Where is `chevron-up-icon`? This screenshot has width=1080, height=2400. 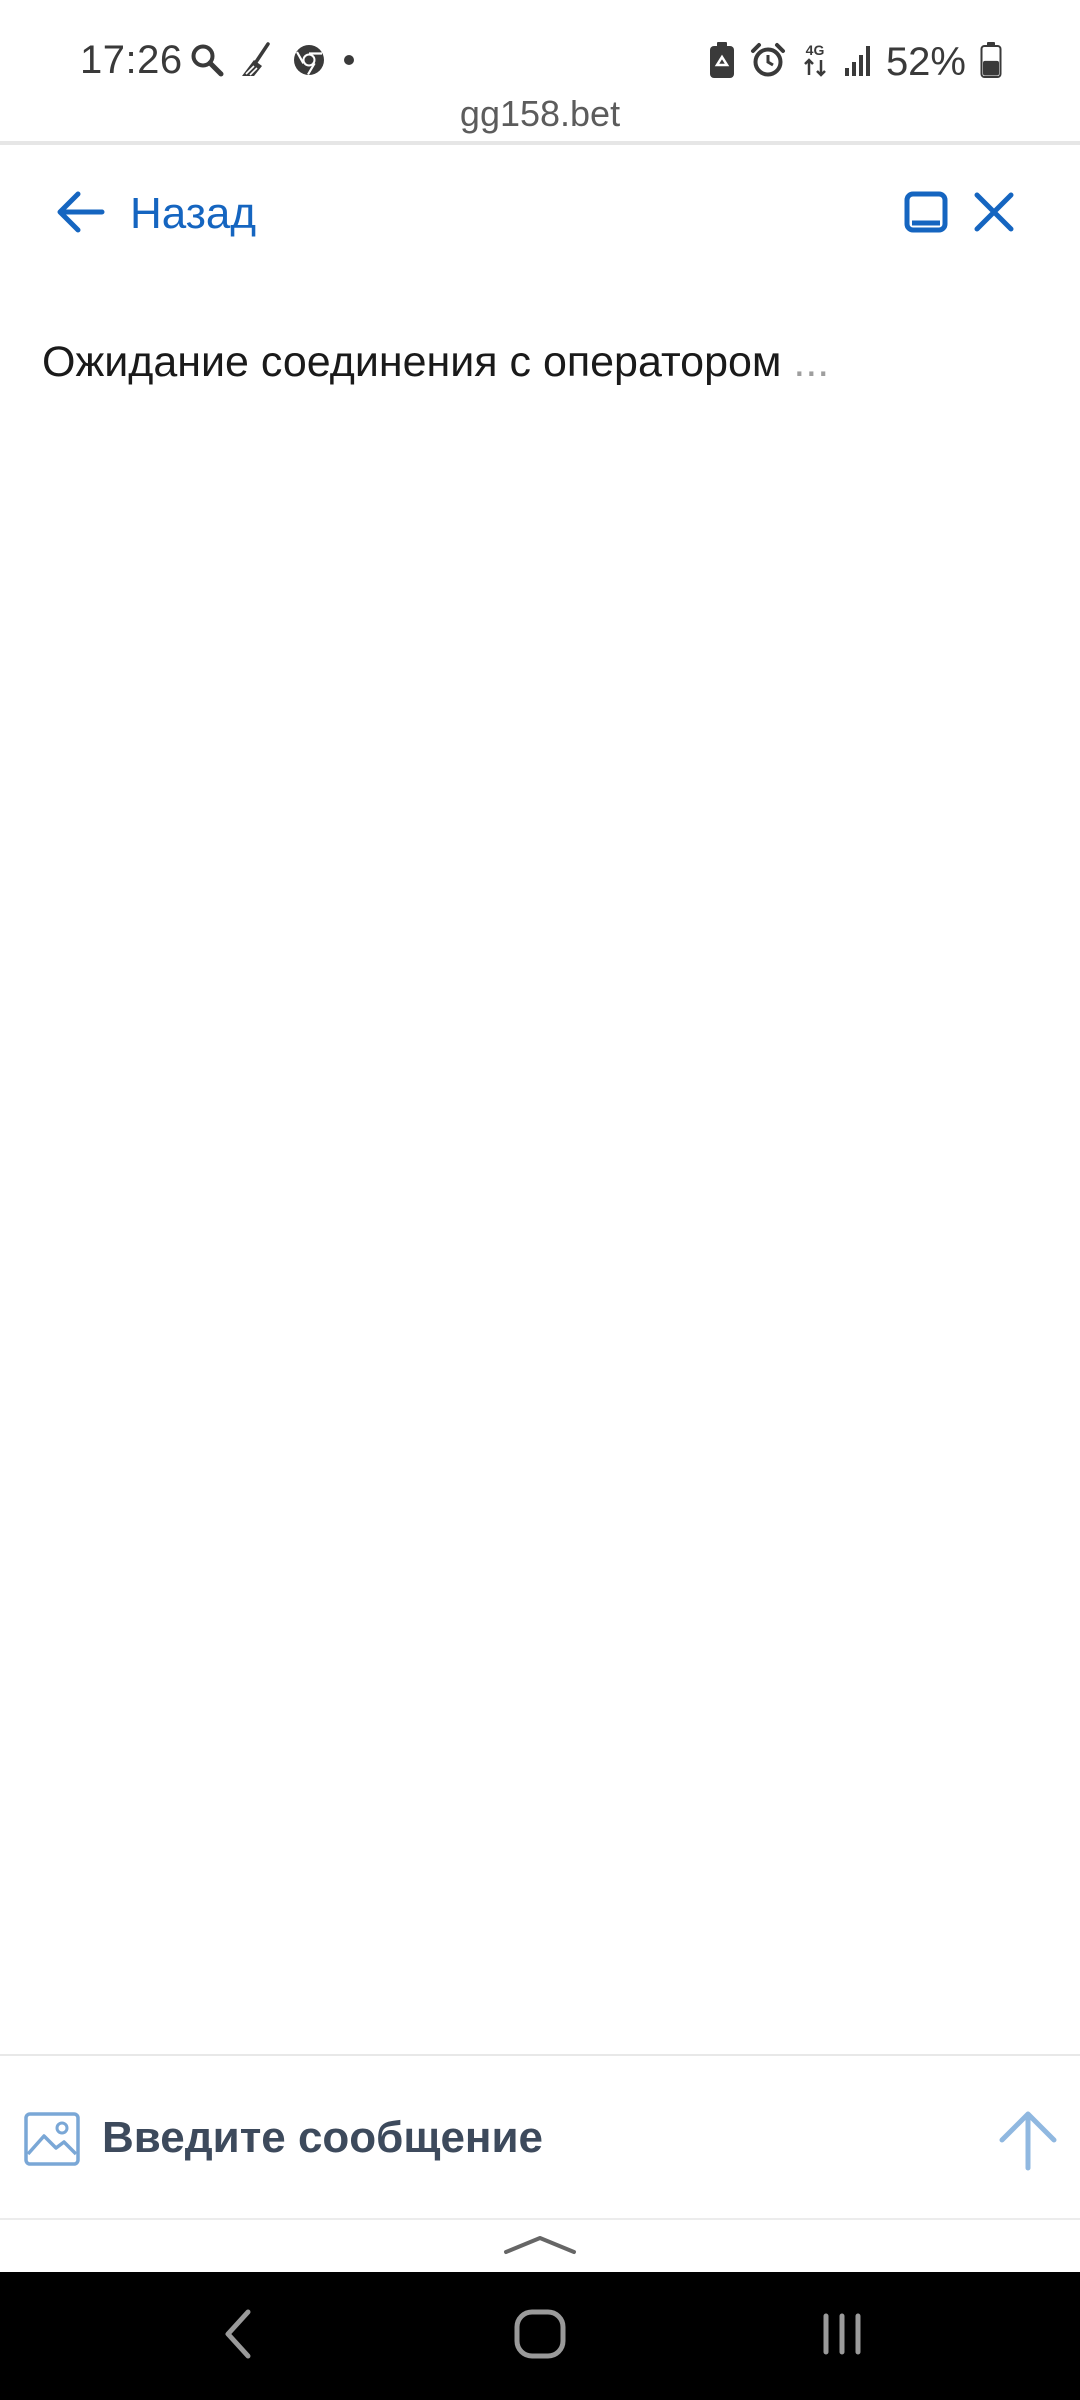
chevron-up-icon is located at coordinates (540, 2248).